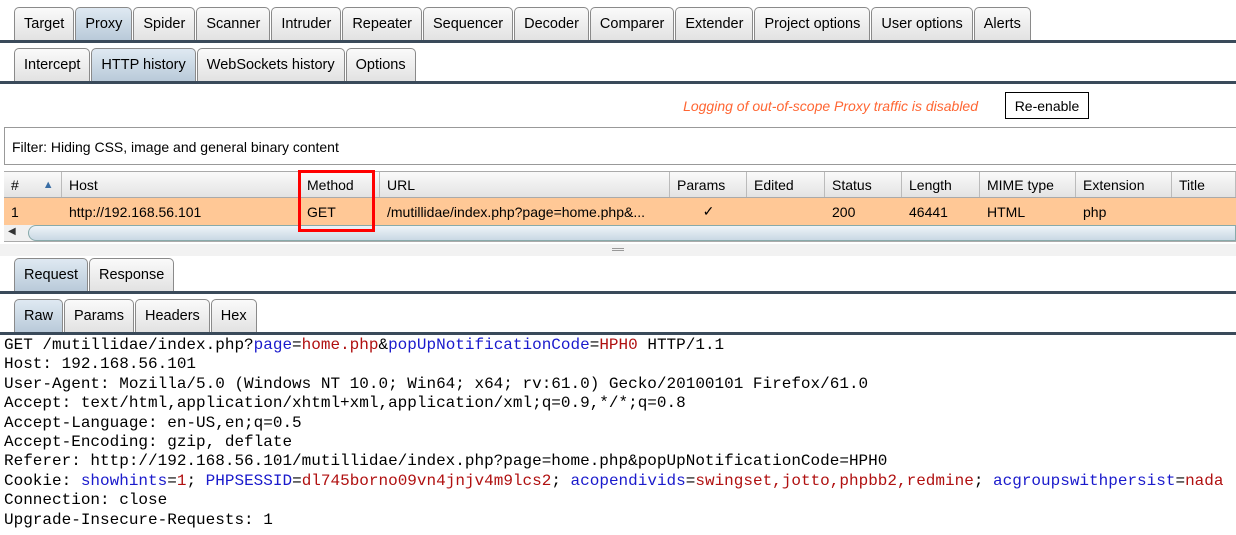 The height and width of the screenshot is (535, 1236). I want to click on column-label: Extension, so click(1114, 184).